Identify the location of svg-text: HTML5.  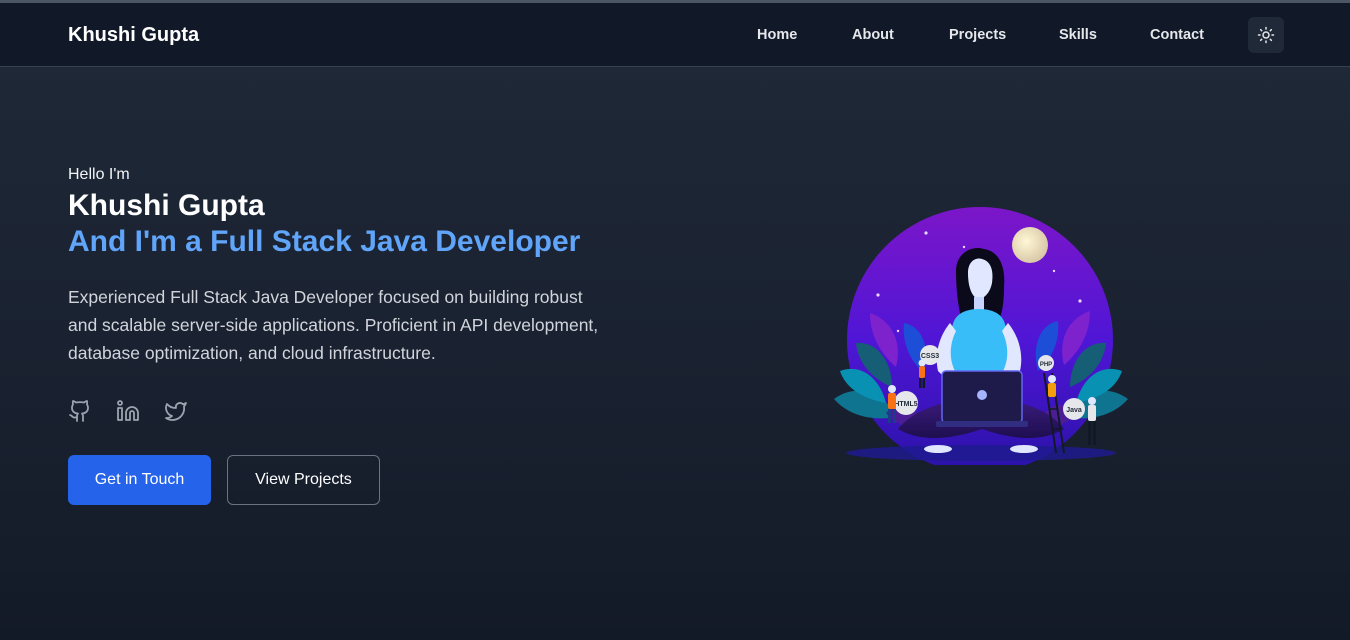
(905, 404).